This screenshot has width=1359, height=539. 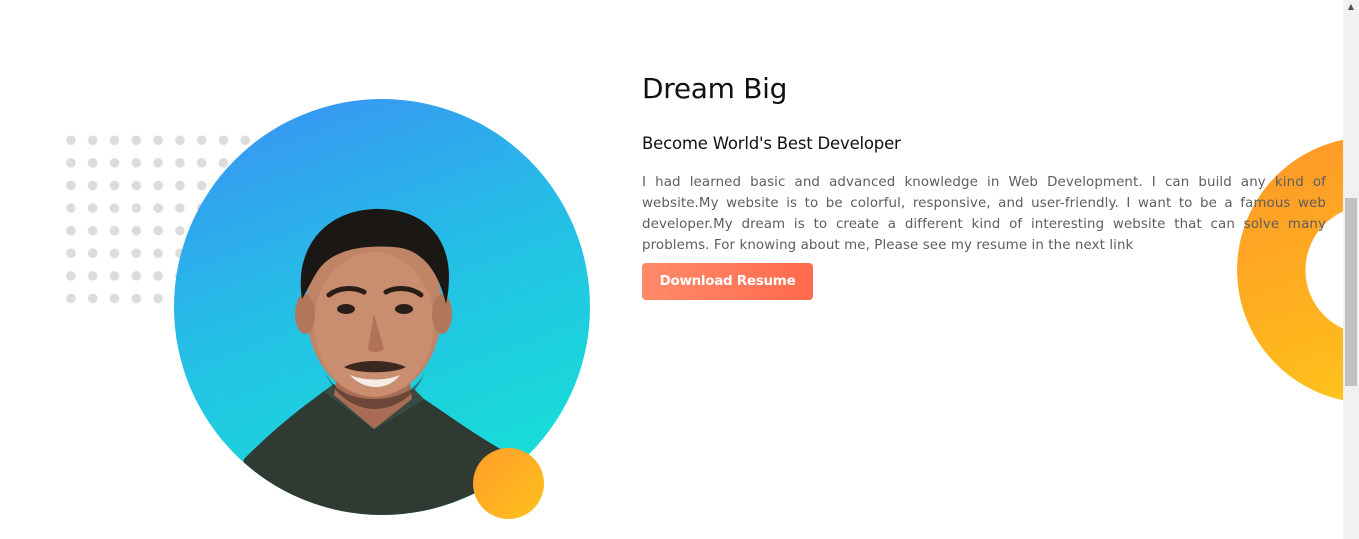 I want to click on page-subtitle: Become World's Best Developer, so click(x=771, y=143).